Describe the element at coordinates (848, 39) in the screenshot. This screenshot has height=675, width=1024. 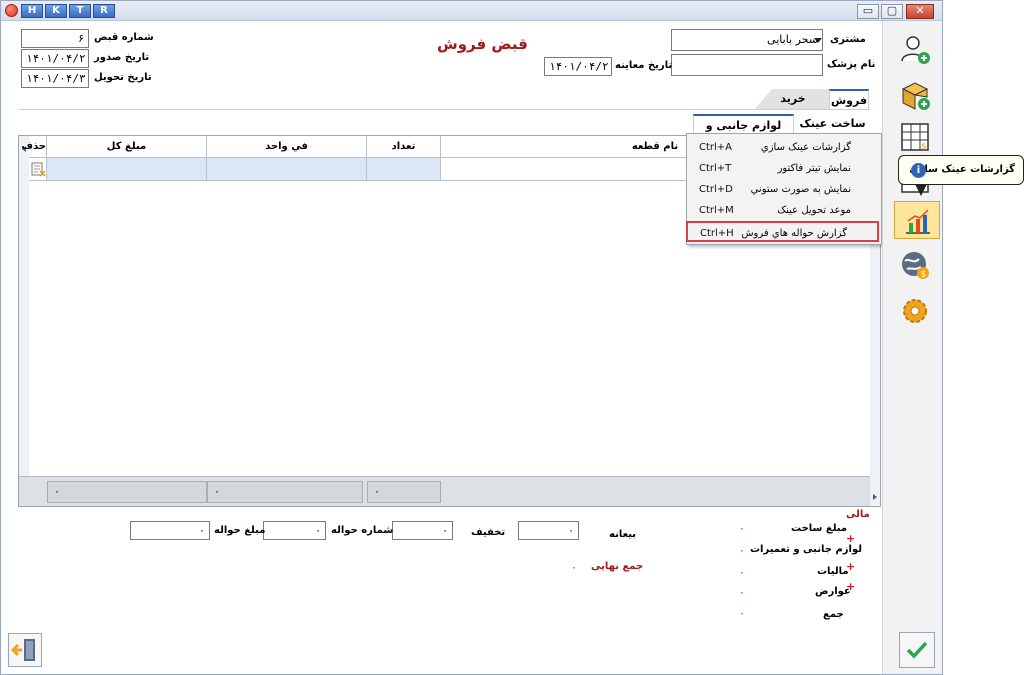
I see `customer-label: مشتری` at that location.